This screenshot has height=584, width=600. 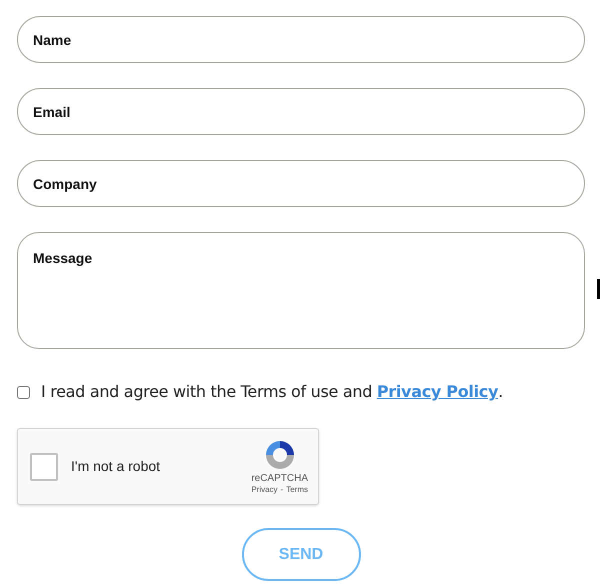 I want to click on recaptcha-brand: reCAPTCHA, so click(x=279, y=478).